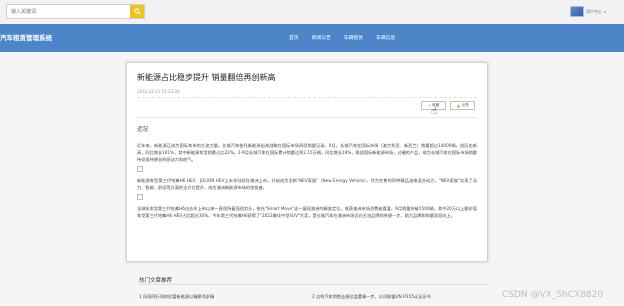  I want to click on hand-cursor-icon: ☝, so click(434, 111).